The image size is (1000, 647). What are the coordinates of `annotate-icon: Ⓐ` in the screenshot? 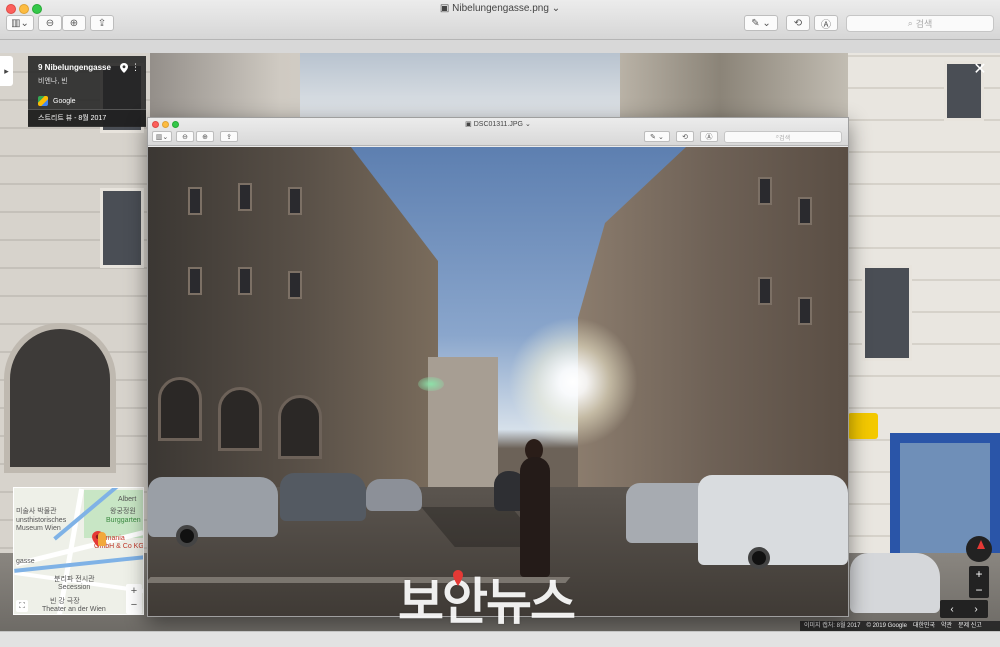 It's located at (709, 137).